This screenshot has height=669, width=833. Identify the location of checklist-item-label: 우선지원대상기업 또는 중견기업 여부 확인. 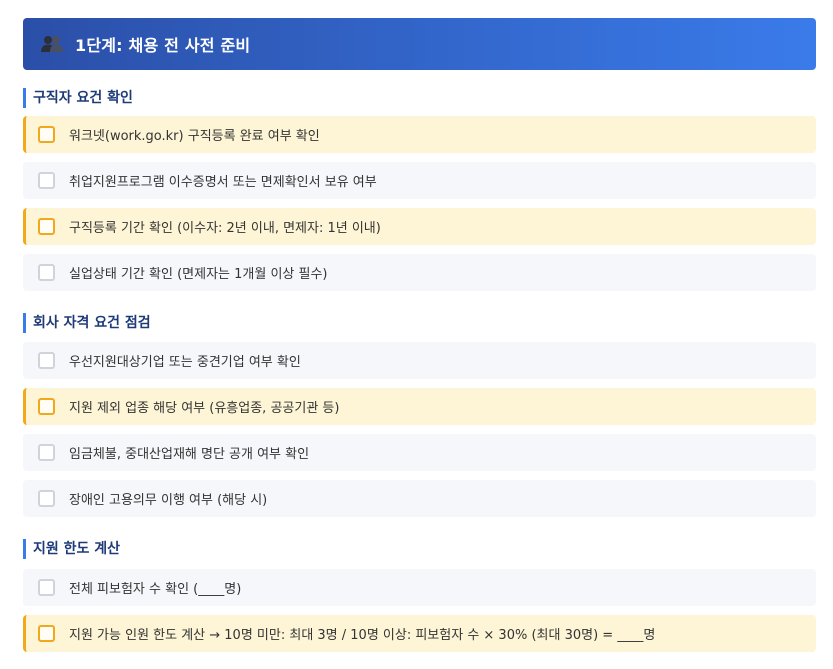
(185, 362).